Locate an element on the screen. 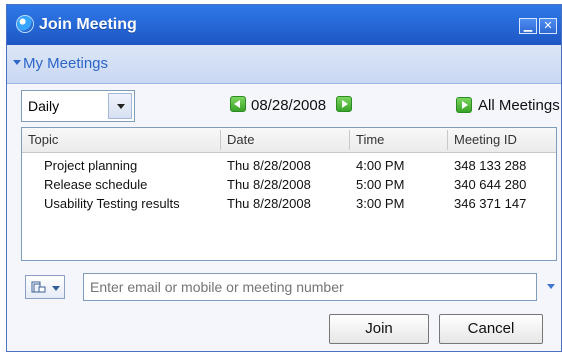 This screenshot has width=562, height=352. table-header: Topic Date Time Meeting ID is located at coordinates (289, 140).